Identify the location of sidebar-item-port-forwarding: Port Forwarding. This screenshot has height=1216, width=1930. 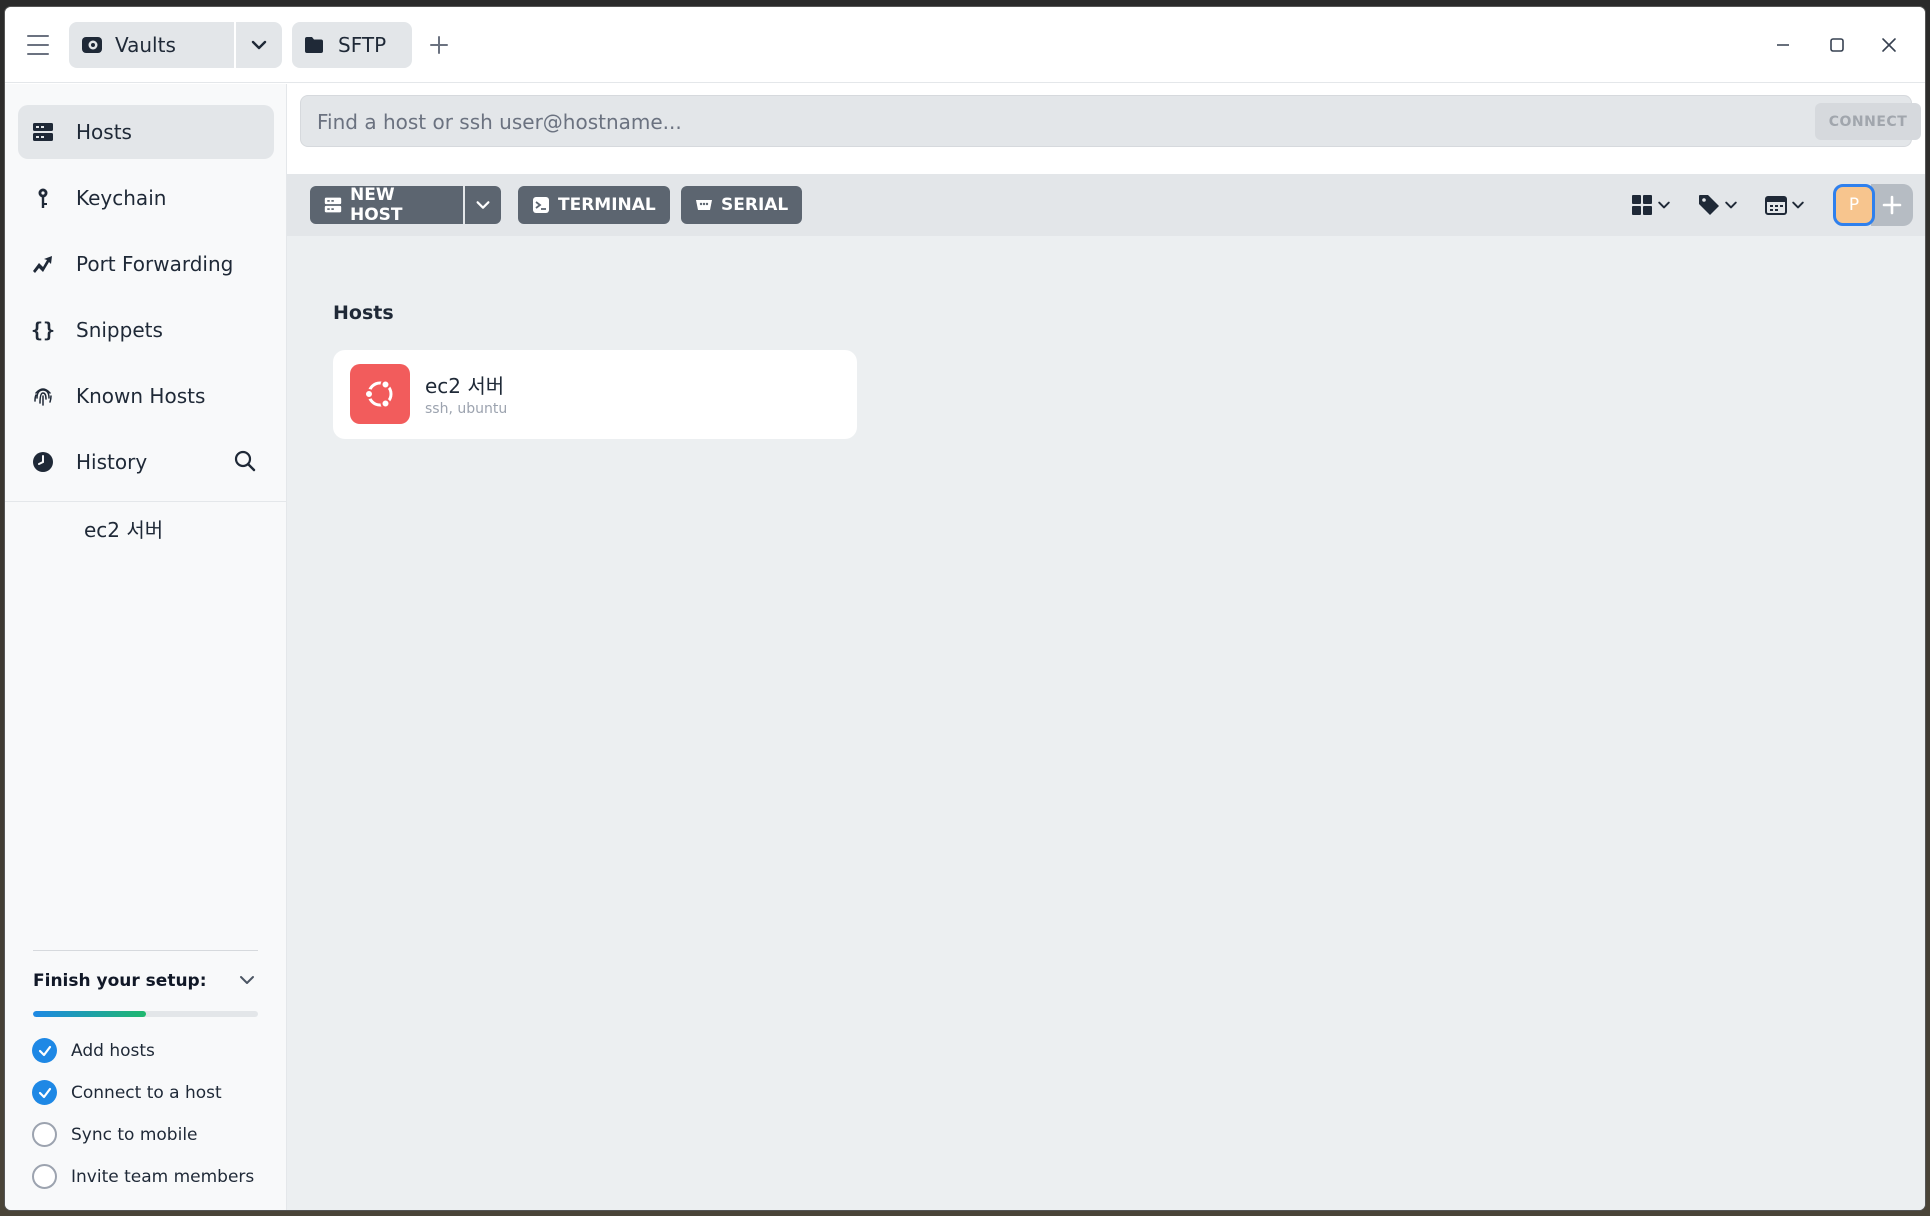
(146, 264).